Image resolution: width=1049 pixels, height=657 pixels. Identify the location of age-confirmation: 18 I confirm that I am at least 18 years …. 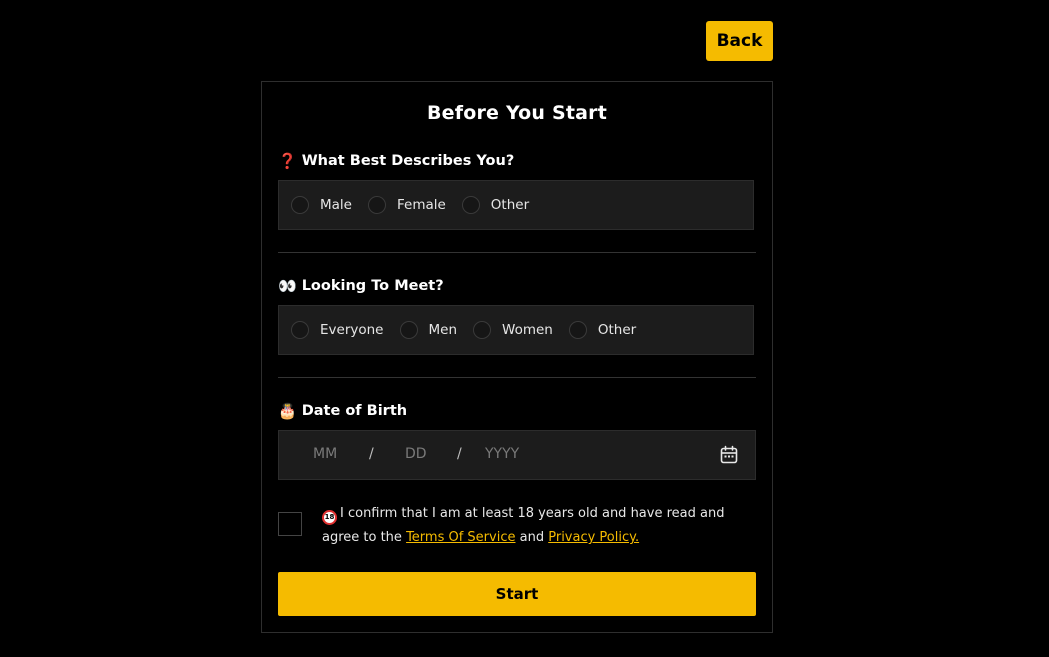
(517, 525).